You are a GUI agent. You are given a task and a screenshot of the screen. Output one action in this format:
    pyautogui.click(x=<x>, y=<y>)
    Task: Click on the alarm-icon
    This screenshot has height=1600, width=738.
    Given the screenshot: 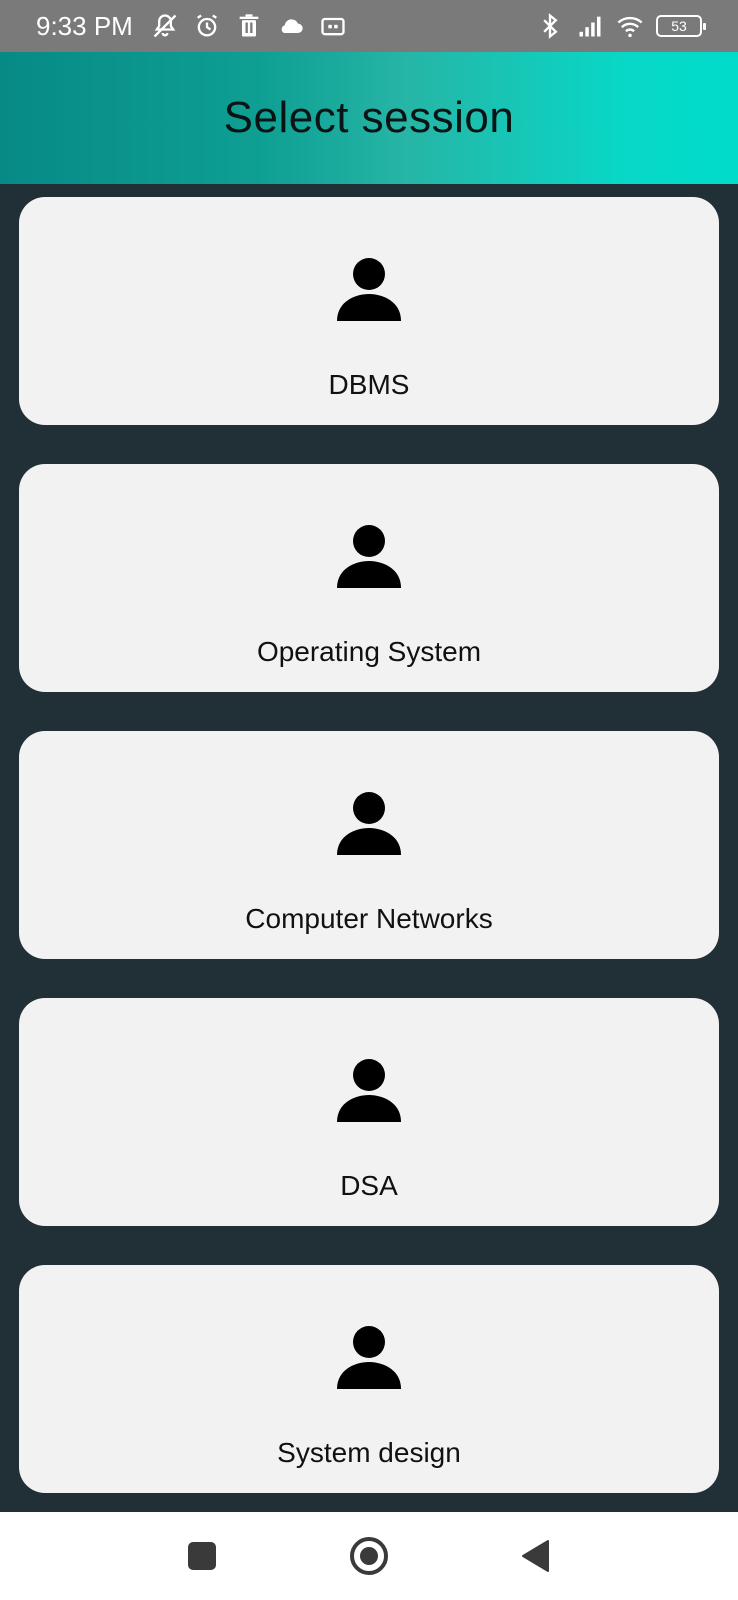 What is the action you would take?
    pyautogui.click(x=207, y=26)
    